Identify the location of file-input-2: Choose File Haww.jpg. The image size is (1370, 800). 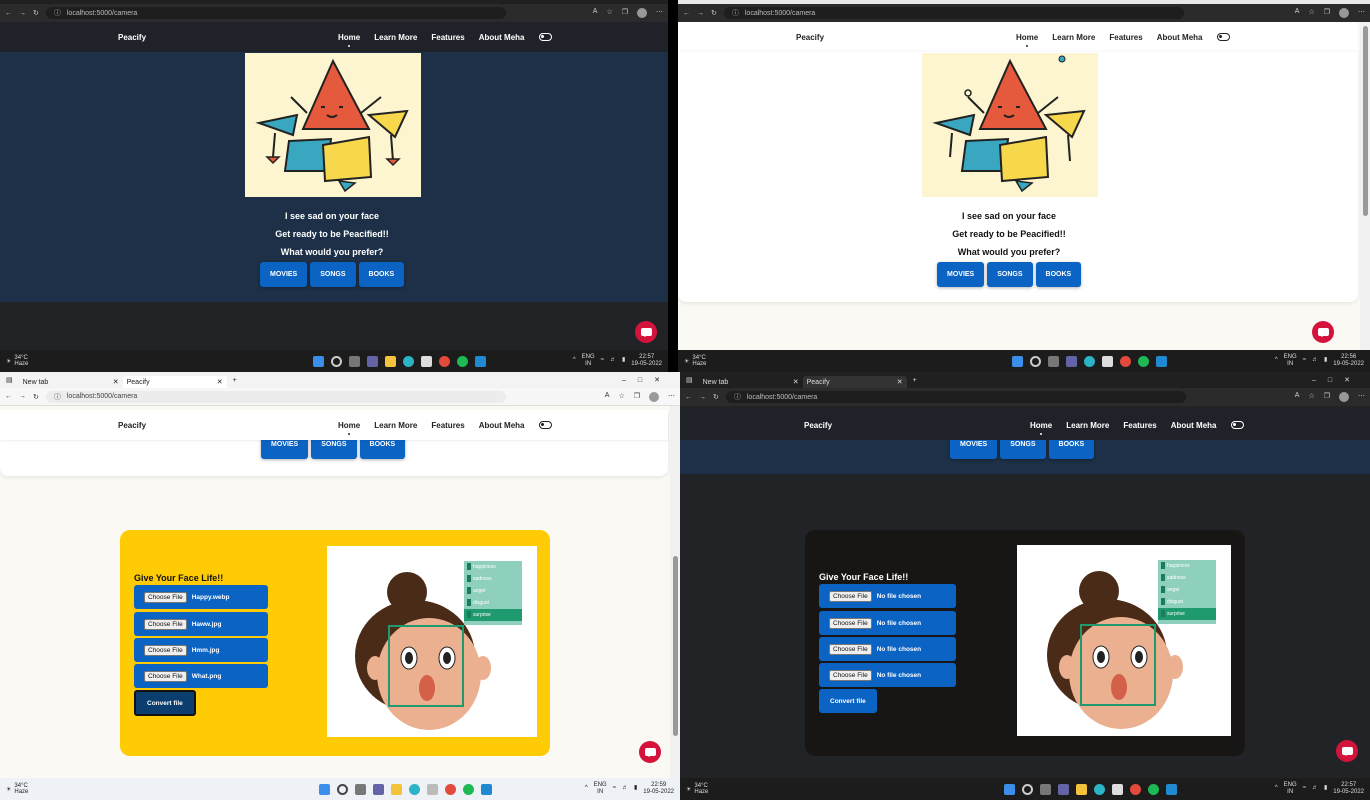
(201, 624).